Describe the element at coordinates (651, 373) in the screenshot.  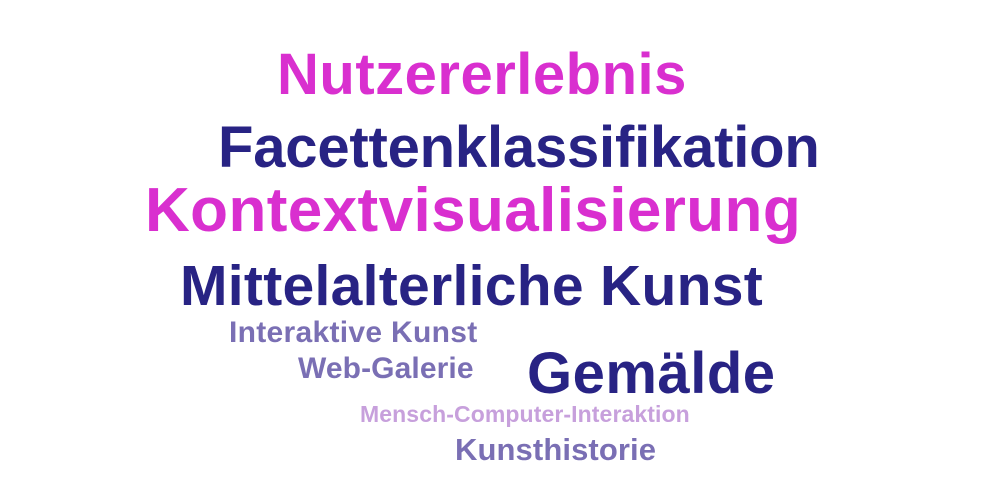
I see `word-gemaelde: Gemälde` at that location.